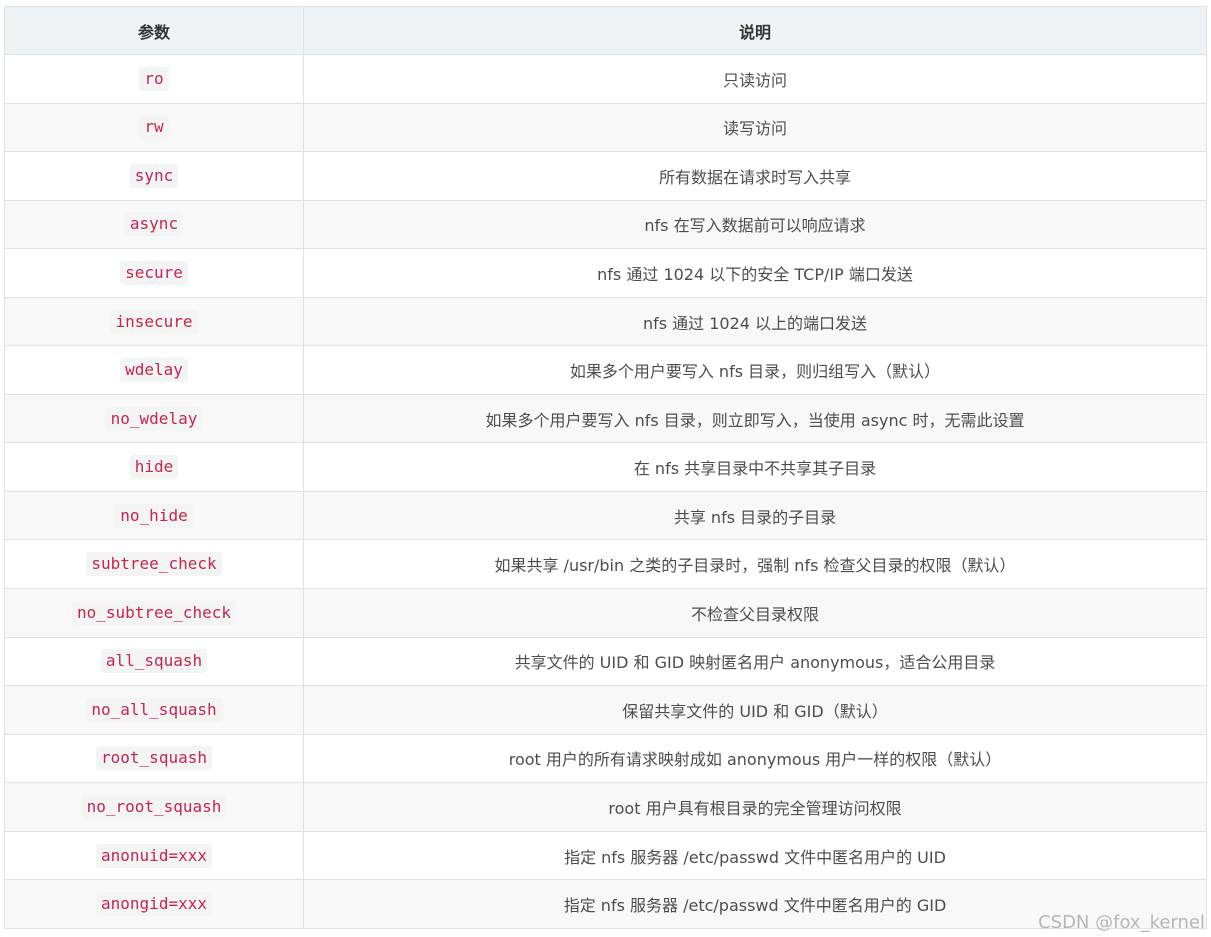  Describe the element at coordinates (154, 30) in the screenshot. I see `header-param: 参数` at that location.